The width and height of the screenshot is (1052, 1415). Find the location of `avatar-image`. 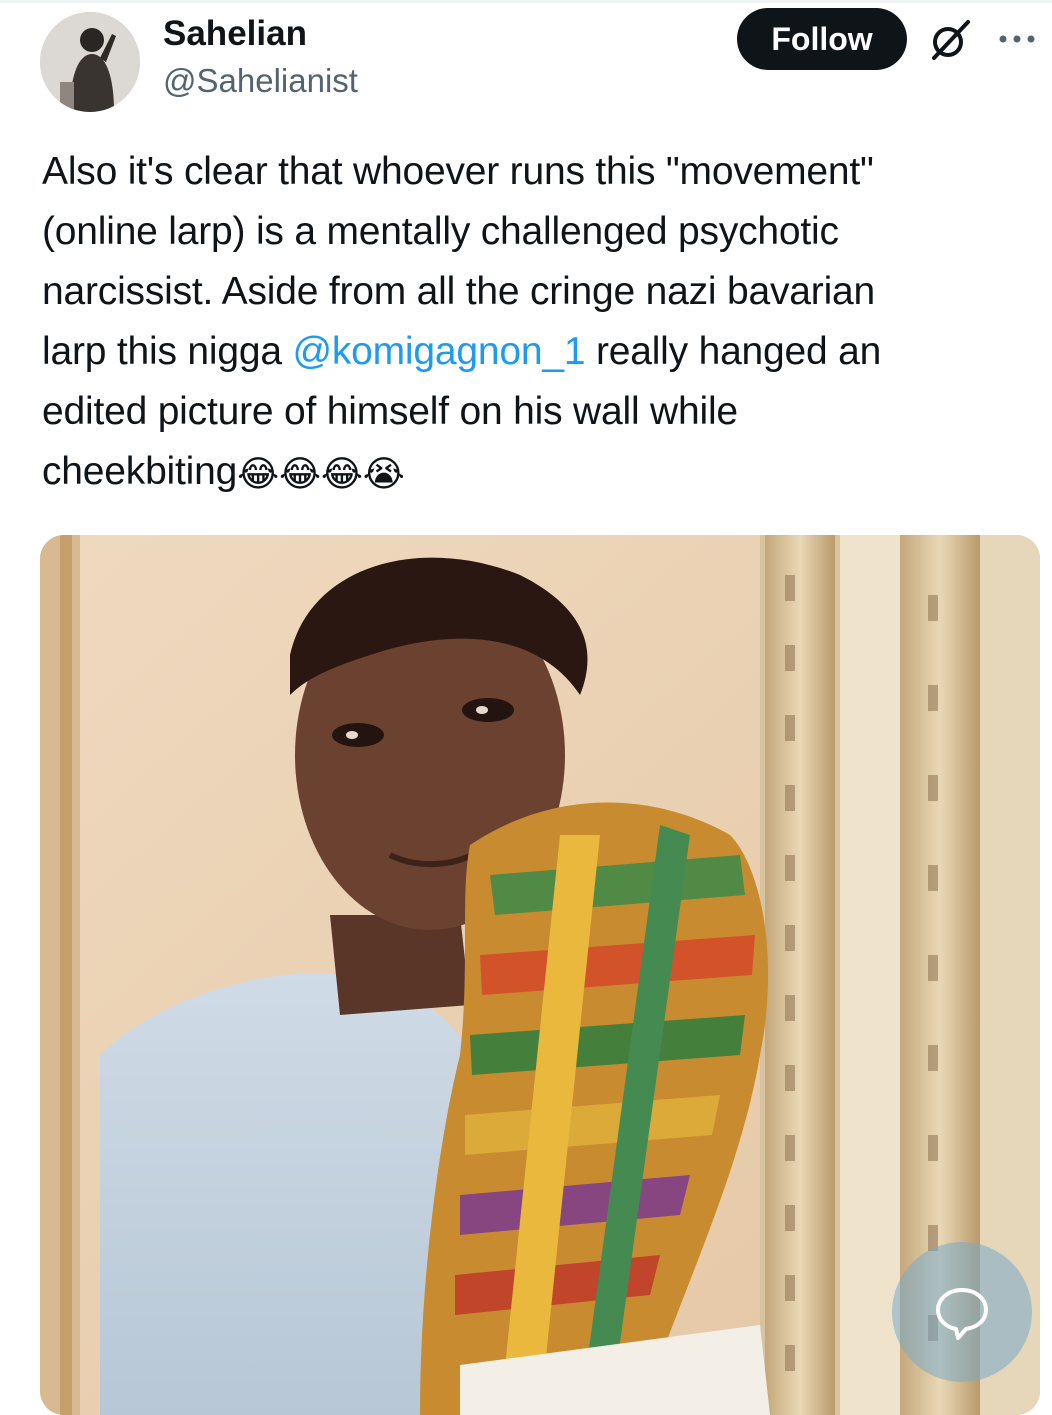

avatar-image is located at coordinates (90, 62).